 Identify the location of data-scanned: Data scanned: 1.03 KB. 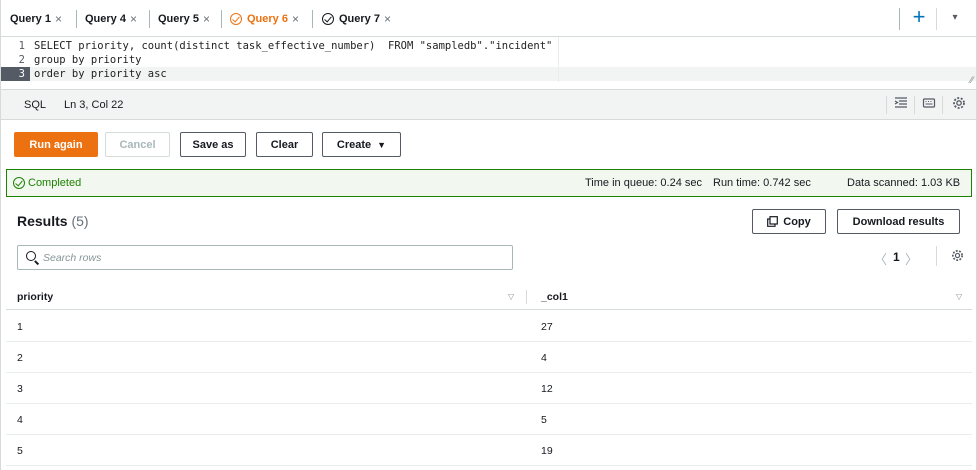
(903, 183).